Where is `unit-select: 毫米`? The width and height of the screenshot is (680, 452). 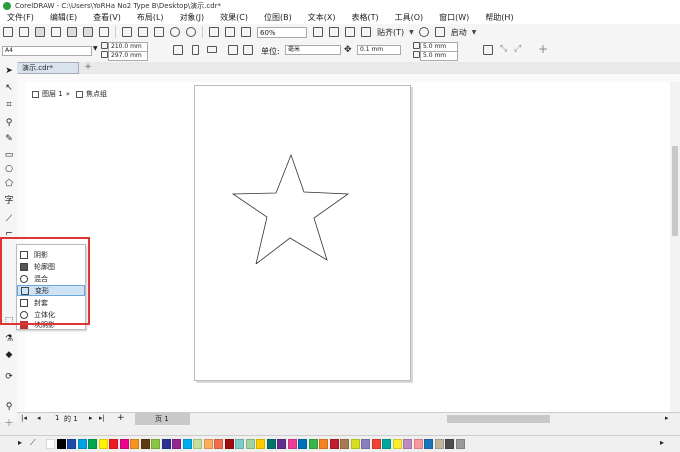
unit-select: 毫米 is located at coordinates (313, 50).